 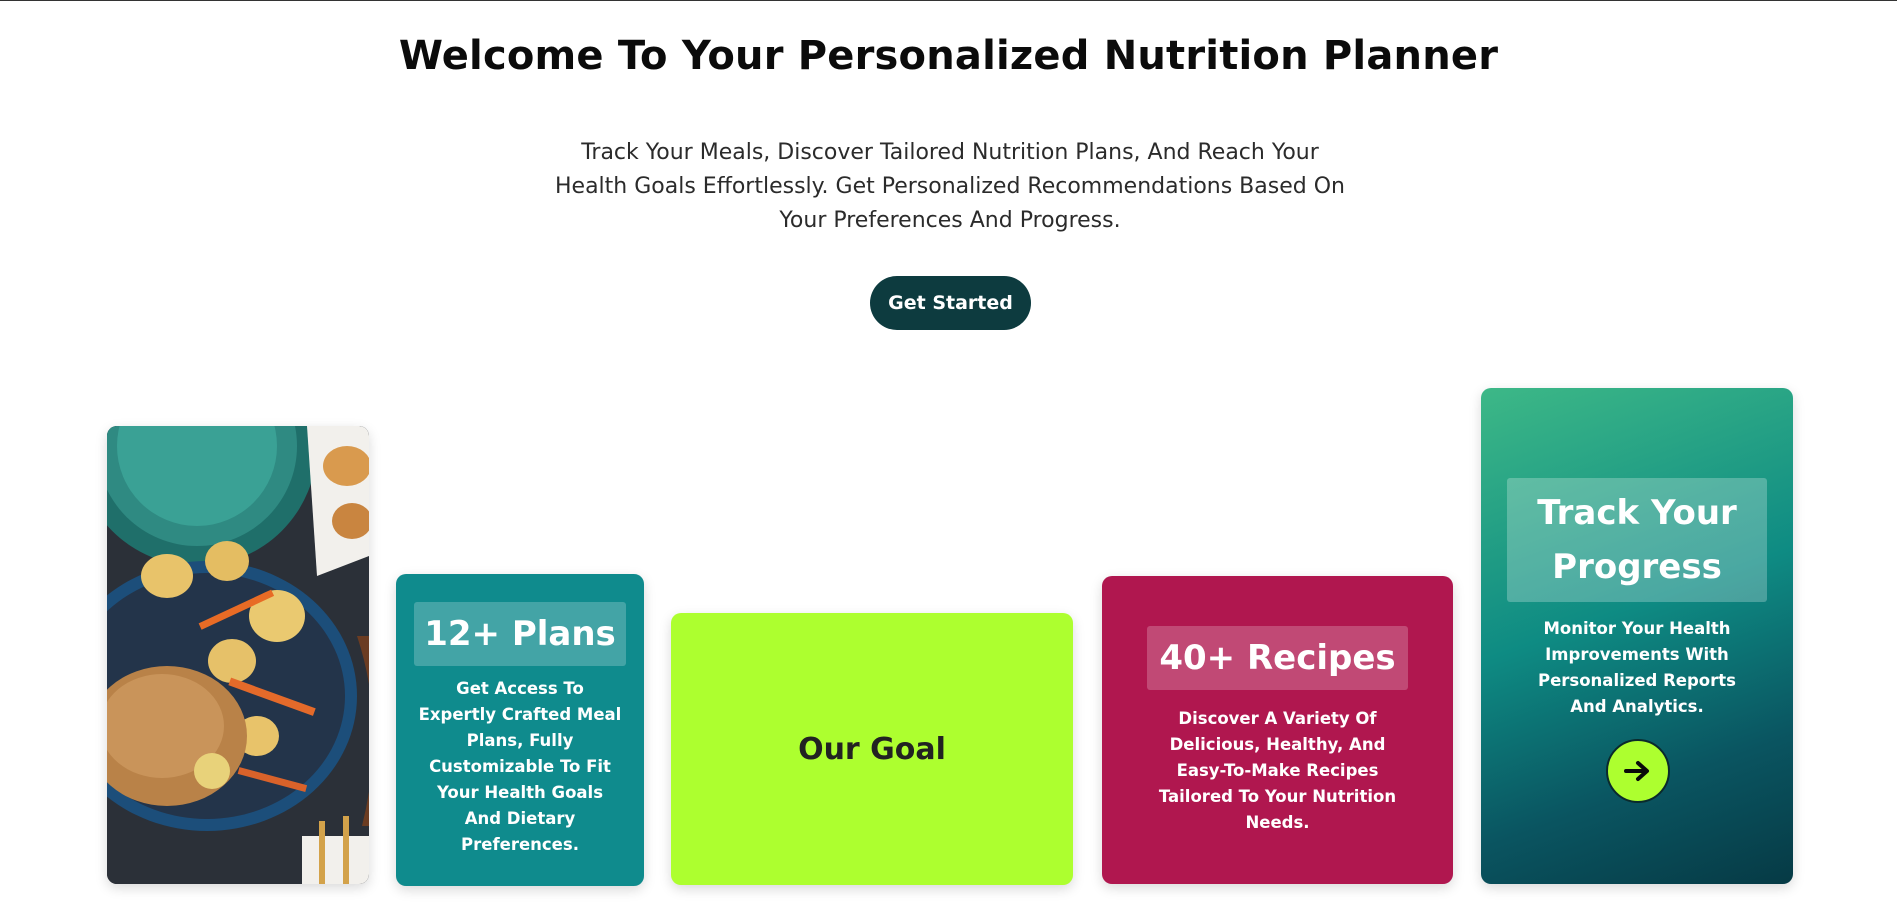 I want to click on recipes-badge: 40+ Recipes, so click(x=1277, y=658).